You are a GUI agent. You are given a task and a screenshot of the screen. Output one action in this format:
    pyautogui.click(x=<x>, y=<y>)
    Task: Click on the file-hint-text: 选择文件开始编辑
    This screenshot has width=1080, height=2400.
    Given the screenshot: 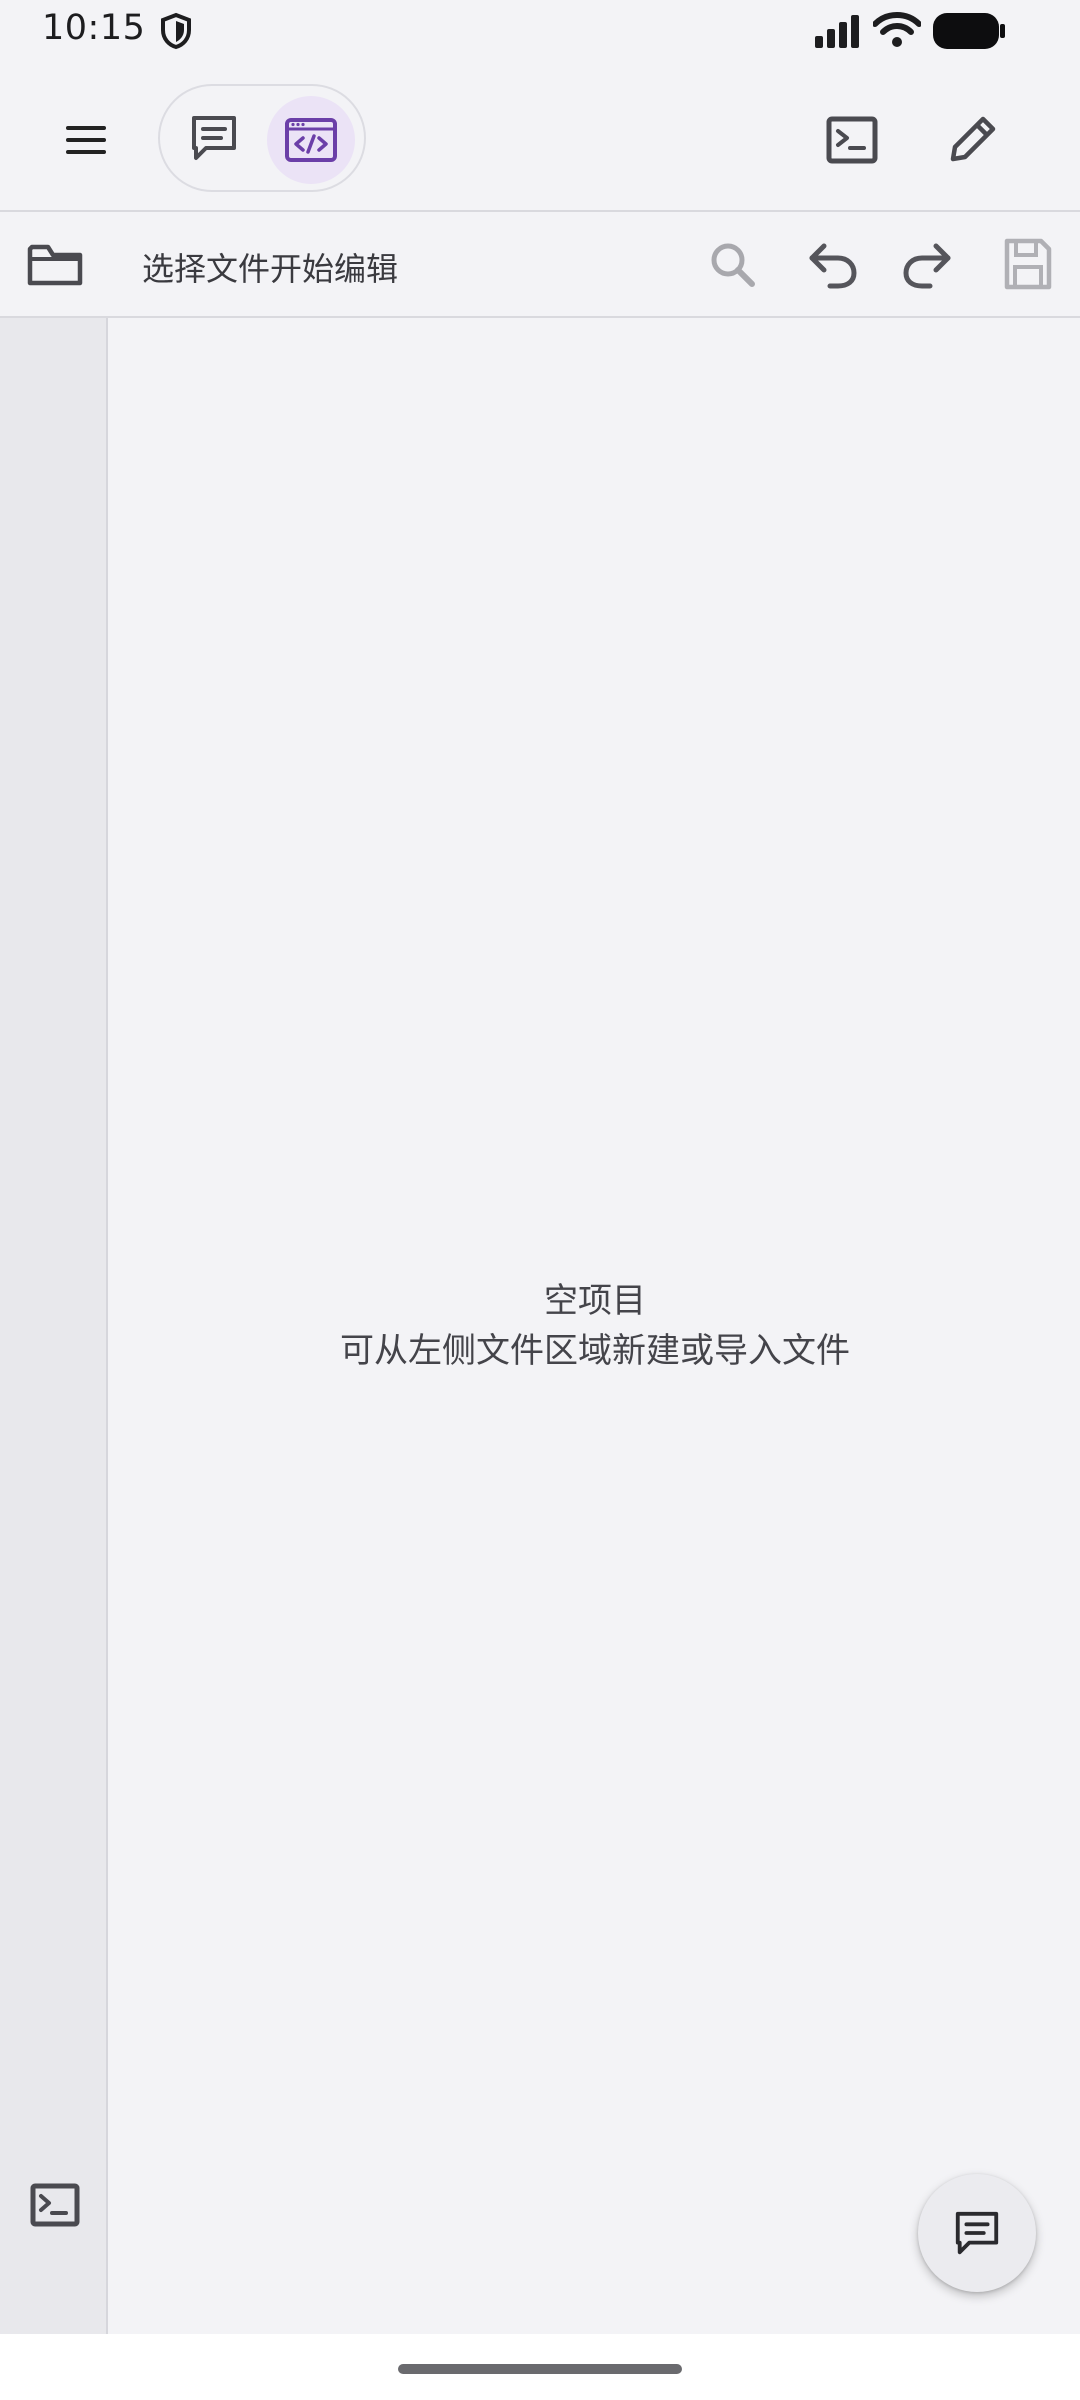 What is the action you would take?
    pyautogui.click(x=270, y=269)
    